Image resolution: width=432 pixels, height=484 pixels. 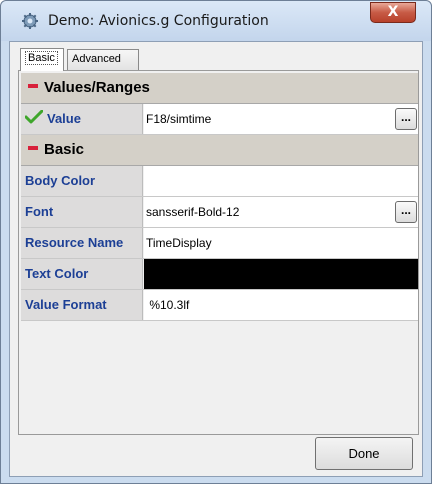 What do you see at coordinates (82, 274) in the screenshot?
I see `property-name: Text Color` at bounding box center [82, 274].